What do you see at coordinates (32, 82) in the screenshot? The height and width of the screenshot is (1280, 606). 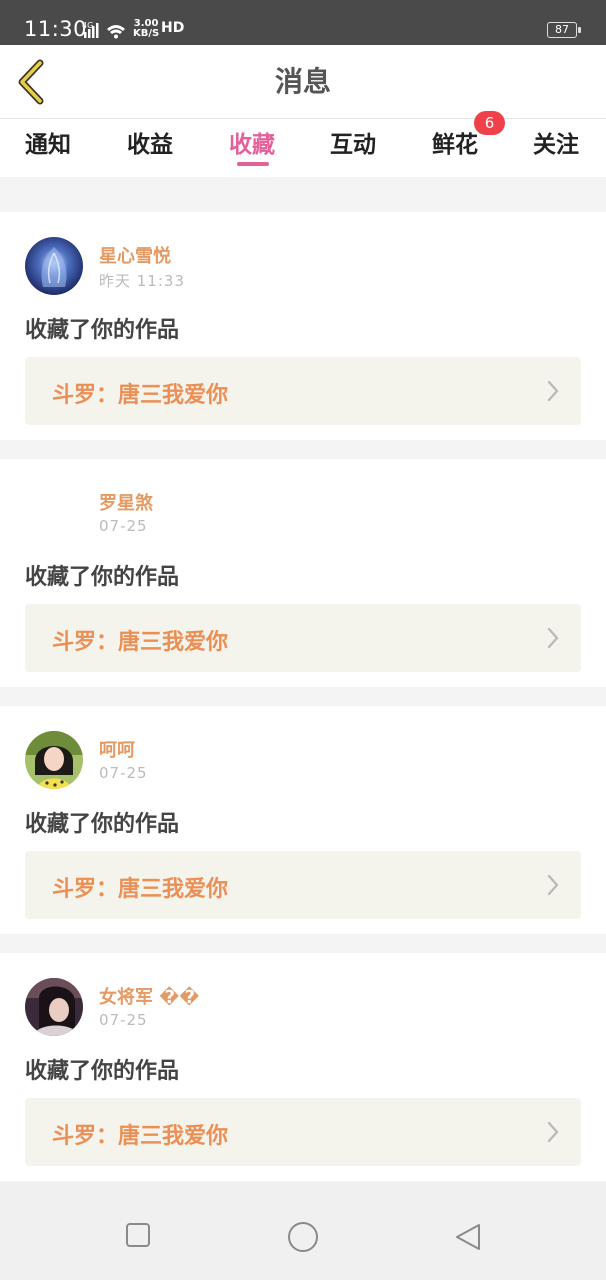 I see `back-arrow-icon` at bounding box center [32, 82].